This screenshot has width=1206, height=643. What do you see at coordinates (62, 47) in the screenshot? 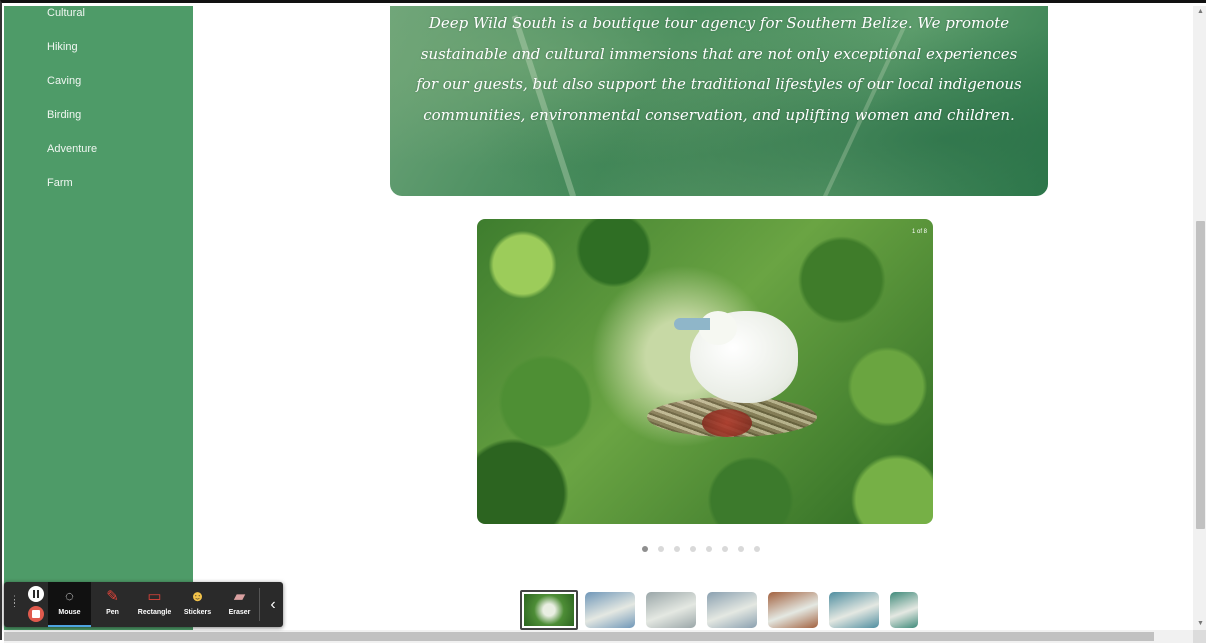
I see `sidebar-item-hiking: Hiking` at bounding box center [62, 47].